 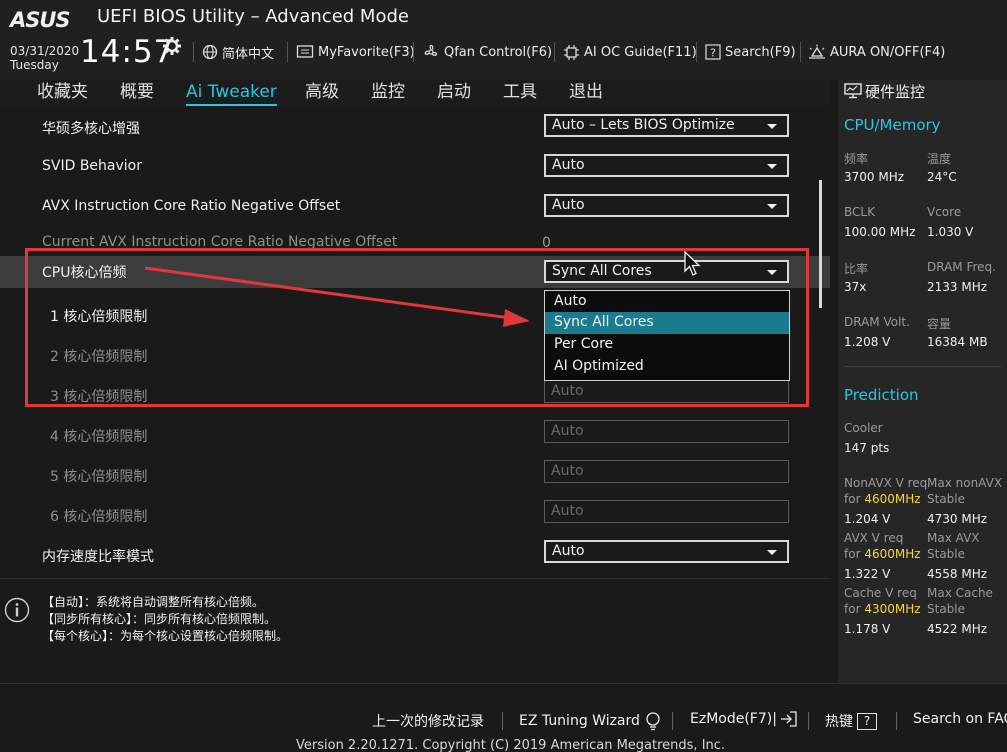 I want to click on aura-toggle-button: AURA ON/OFF(F4), so click(x=876, y=52).